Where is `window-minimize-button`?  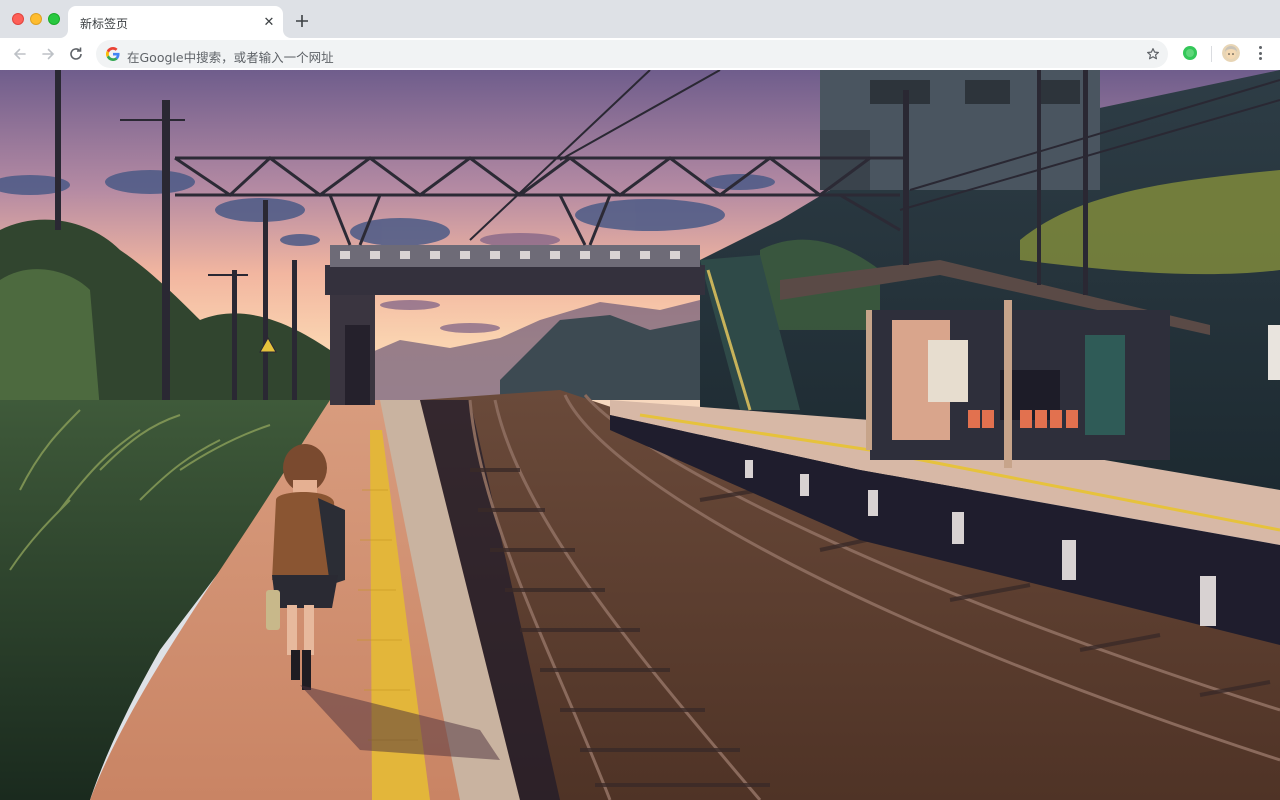
window-minimize-button is located at coordinates (36, 19).